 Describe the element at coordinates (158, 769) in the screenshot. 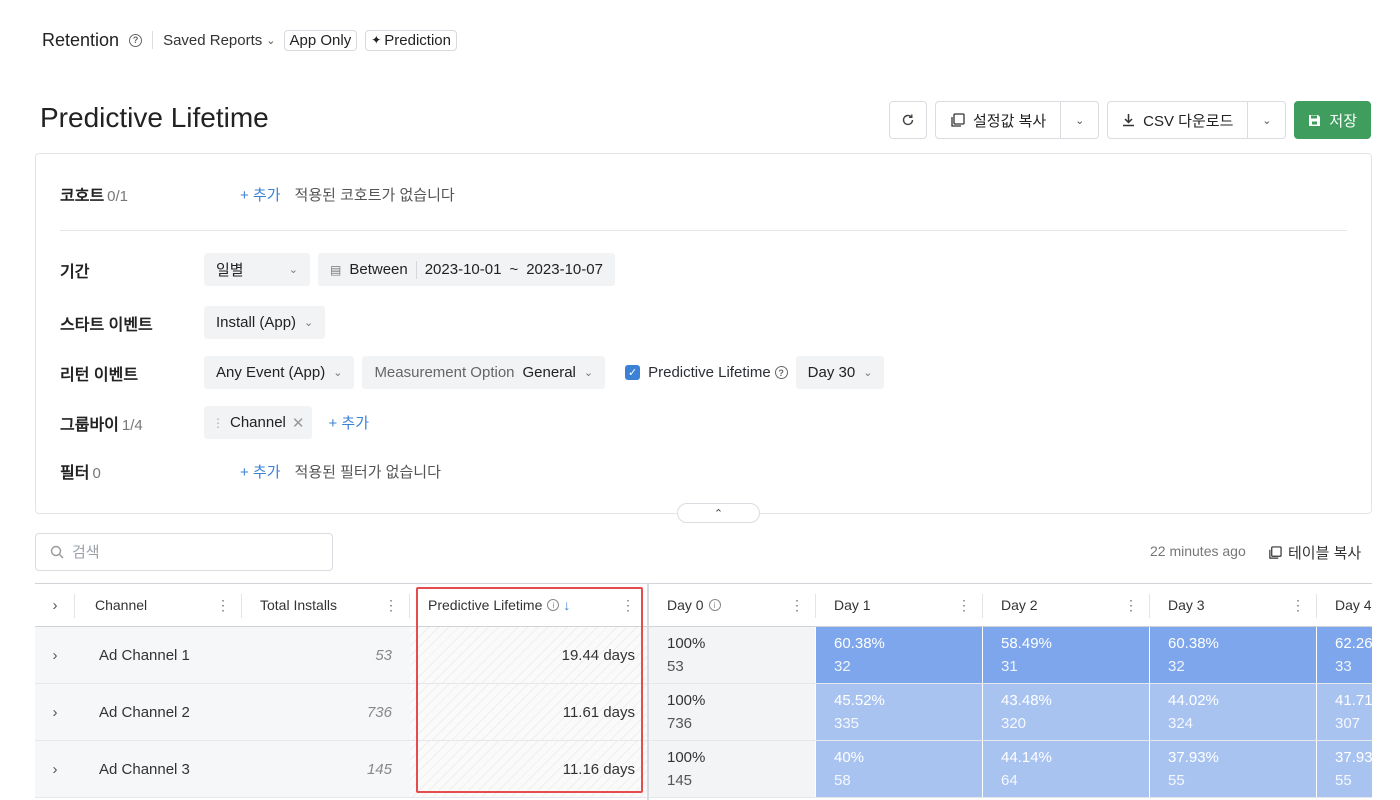

I see `cell-channel: Ad Channel 3` at that location.